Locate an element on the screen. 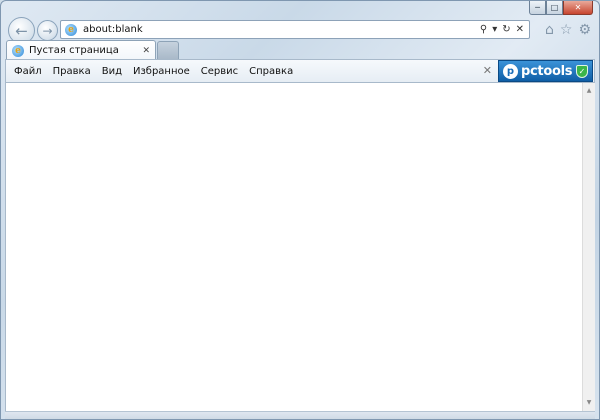 Image resolution: width=600 pixels, height=420 pixels. forward-arrow-icon: → is located at coordinates (47, 30).